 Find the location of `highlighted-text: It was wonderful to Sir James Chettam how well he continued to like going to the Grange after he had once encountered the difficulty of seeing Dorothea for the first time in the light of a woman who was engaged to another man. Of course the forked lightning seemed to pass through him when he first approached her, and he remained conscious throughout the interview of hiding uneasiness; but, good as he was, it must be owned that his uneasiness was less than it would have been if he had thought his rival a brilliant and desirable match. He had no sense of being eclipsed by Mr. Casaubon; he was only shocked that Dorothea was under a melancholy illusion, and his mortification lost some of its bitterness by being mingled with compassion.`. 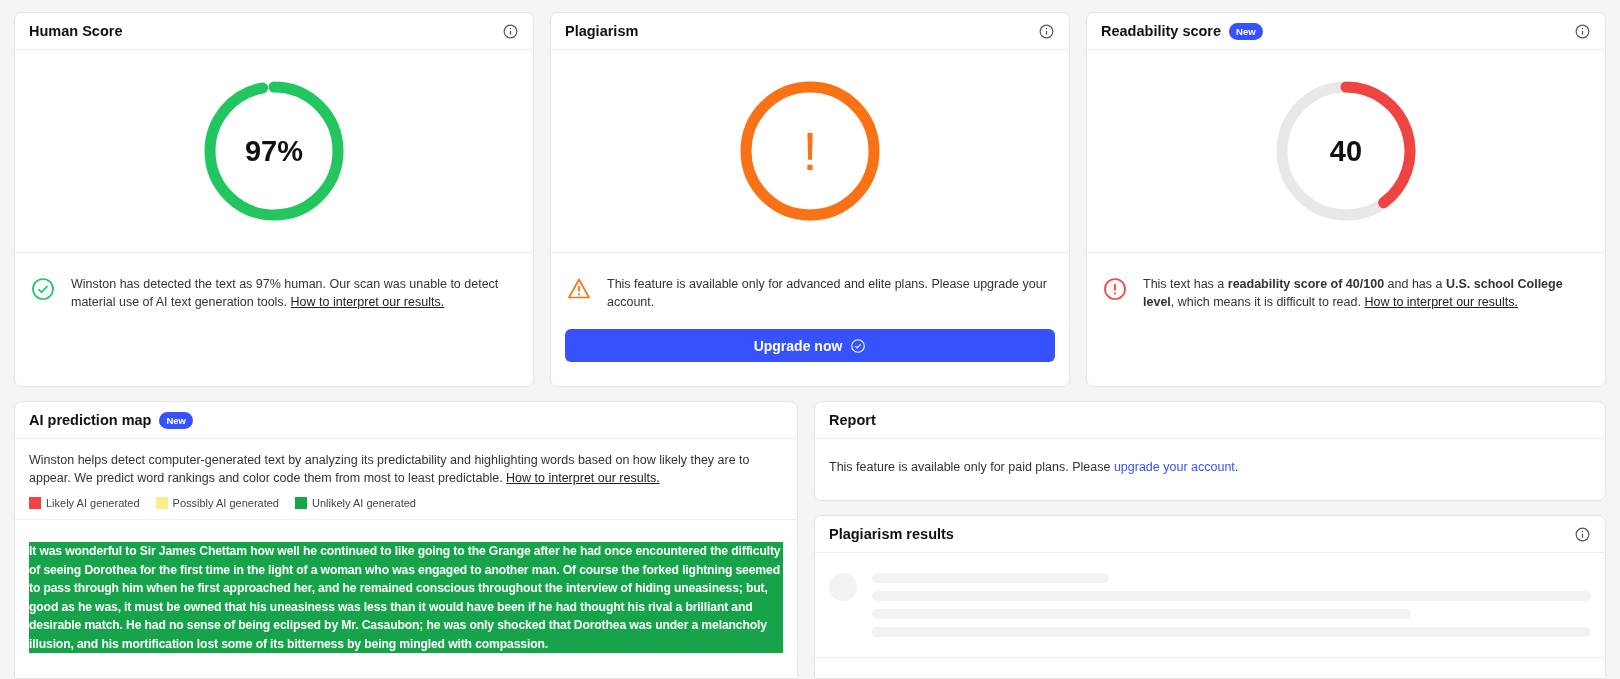

highlighted-text: It was wonderful to Sir James Chettam how well he continued to like going to the Grange after he had once encountered the difficulty of seeing Dorothea for the first time in the light of a woman who was engaged to another man. Of course the forked lightning seemed to pass through him when he first approached her, and he remained conscious throughout the interview of hiding uneasiness; but, good as he was, it must be owned that his uneasiness was less than it would have been if he had thought his rival a brilliant and desirable match. He had no sense of being eclipsed by Mr. Casaubon; he was only shocked that Dorothea was under a melancholy illusion, and his mortification lost some of its bitterness by being mingled with compassion. is located at coordinates (406, 597).